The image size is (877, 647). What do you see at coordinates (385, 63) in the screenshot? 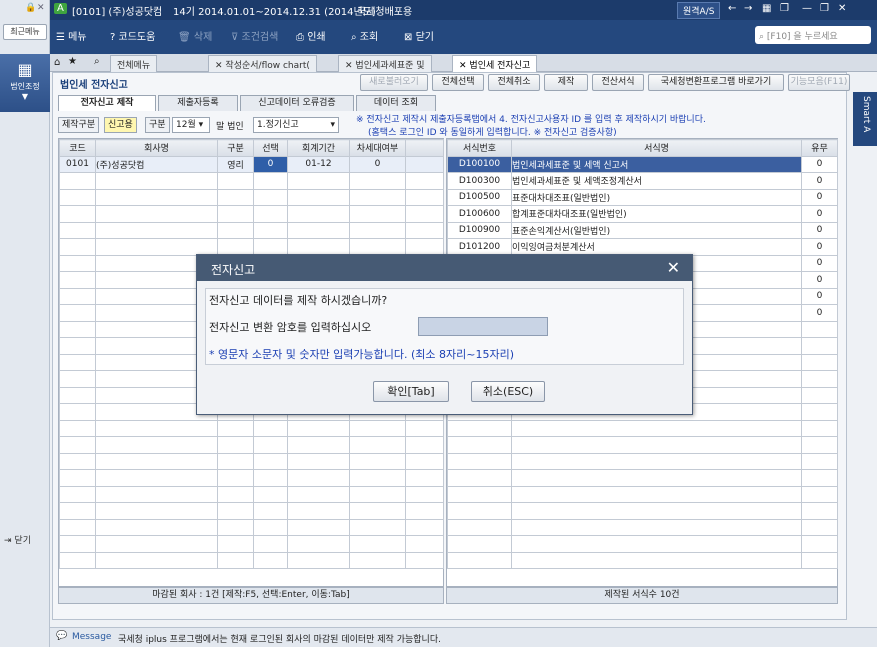
I see `tab-tax-standard: ✕ 법인세과세표준 및` at bounding box center [385, 63].